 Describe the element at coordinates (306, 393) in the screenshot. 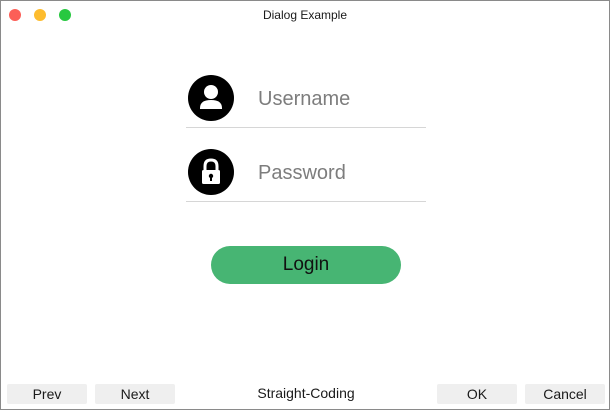

I see `brand-label: Straight-Coding` at that location.